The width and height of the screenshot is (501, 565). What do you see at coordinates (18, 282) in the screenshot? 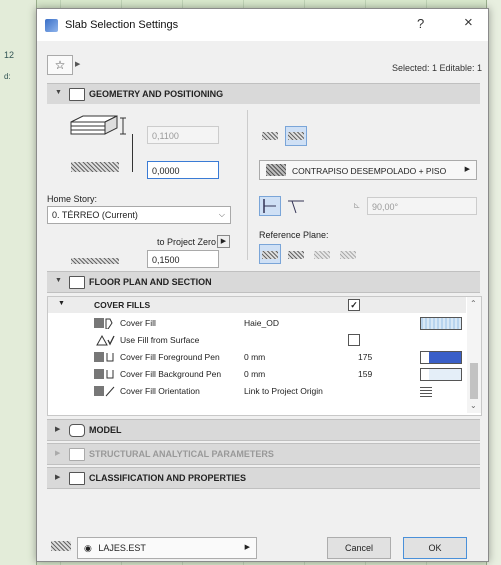
I see `left-palette-strip: 12 d:` at bounding box center [18, 282].